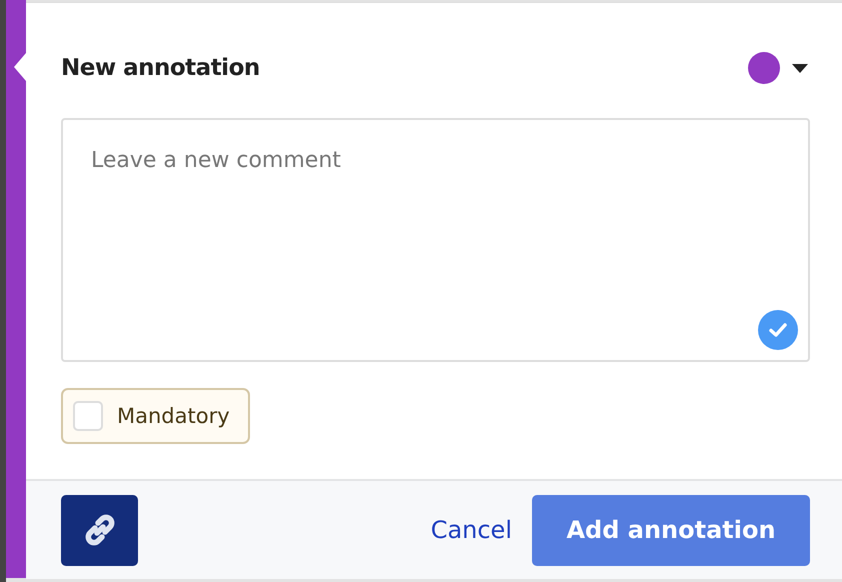  What do you see at coordinates (800, 68) in the screenshot?
I see `caret-icon` at bounding box center [800, 68].